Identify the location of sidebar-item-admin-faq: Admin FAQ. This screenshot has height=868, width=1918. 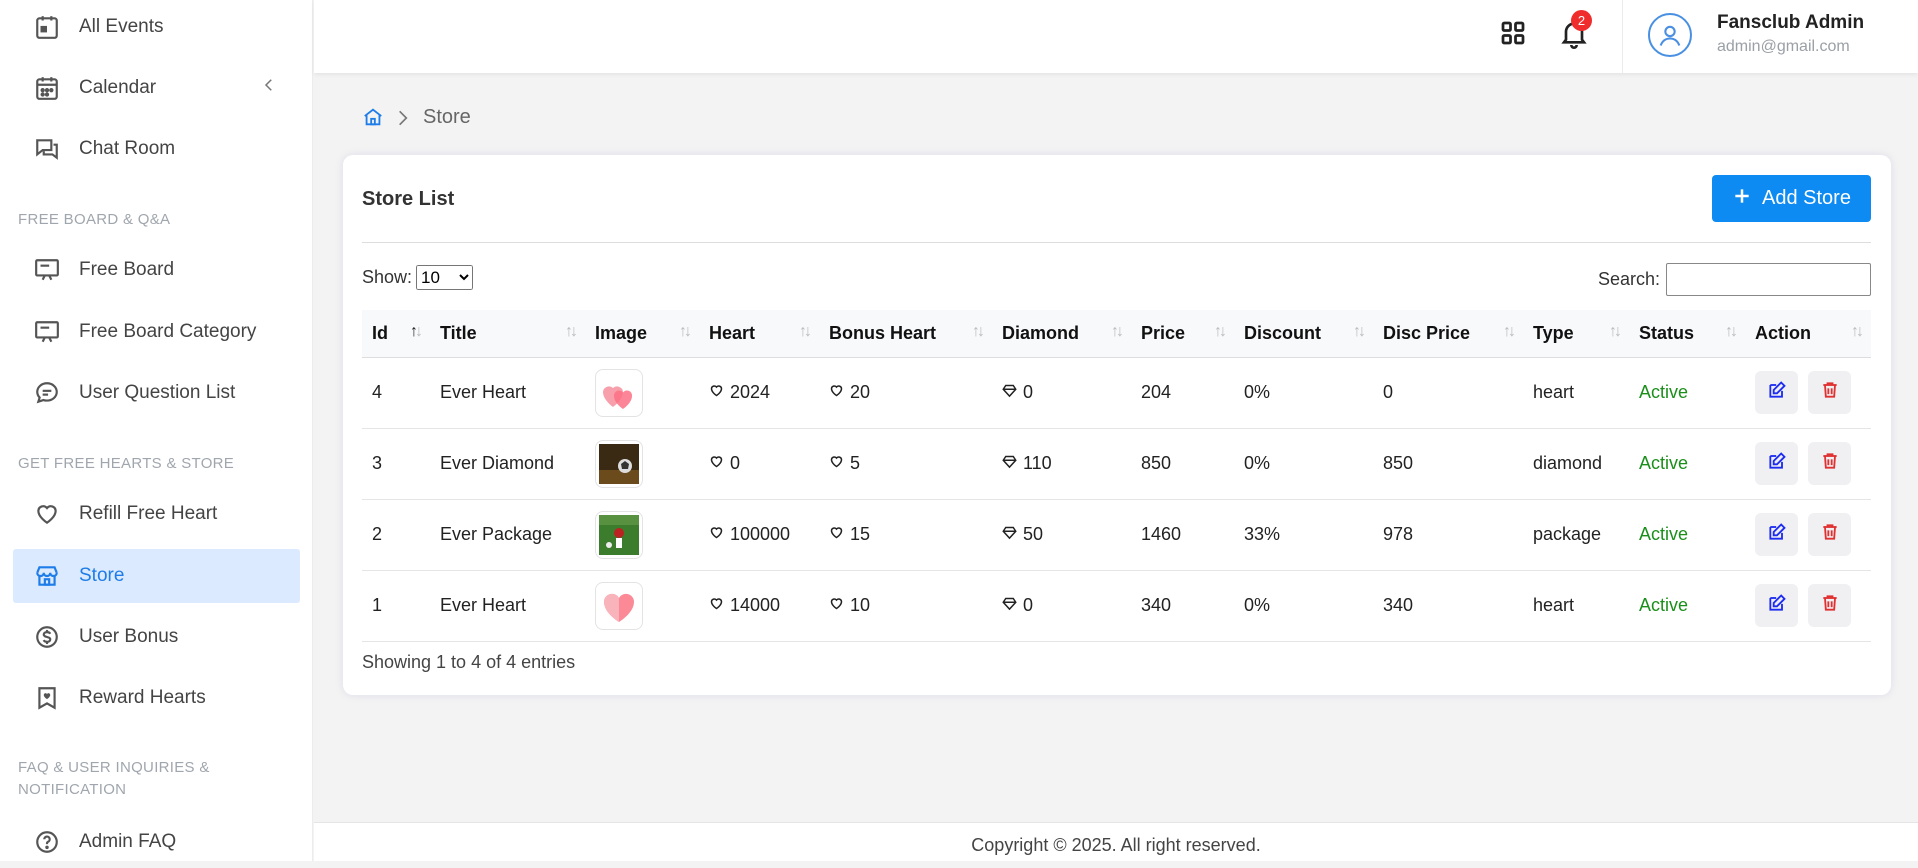
(156, 838).